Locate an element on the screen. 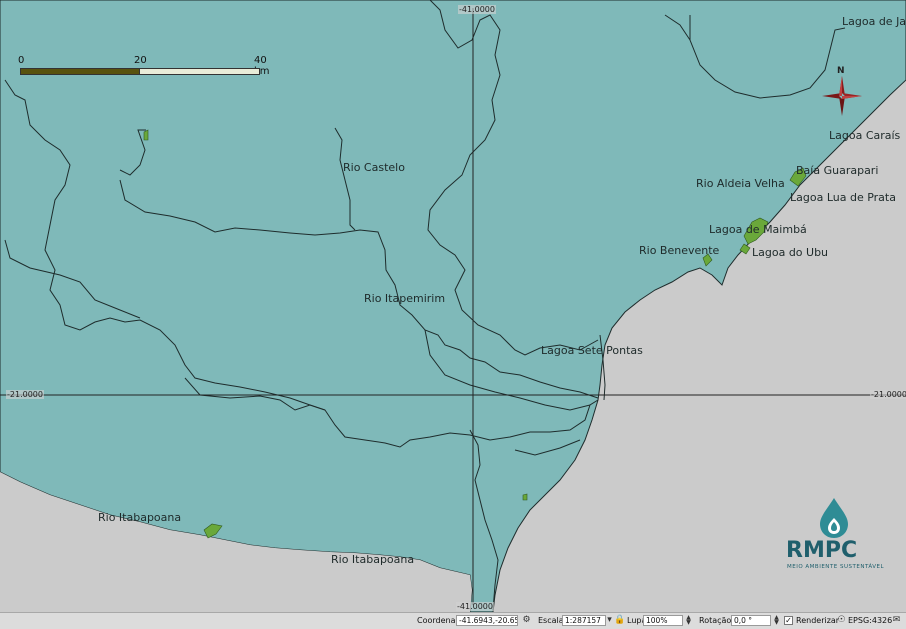 The height and width of the screenshot is (629, 906). rotation-label: Rotação is located at coordinates (715, 620).